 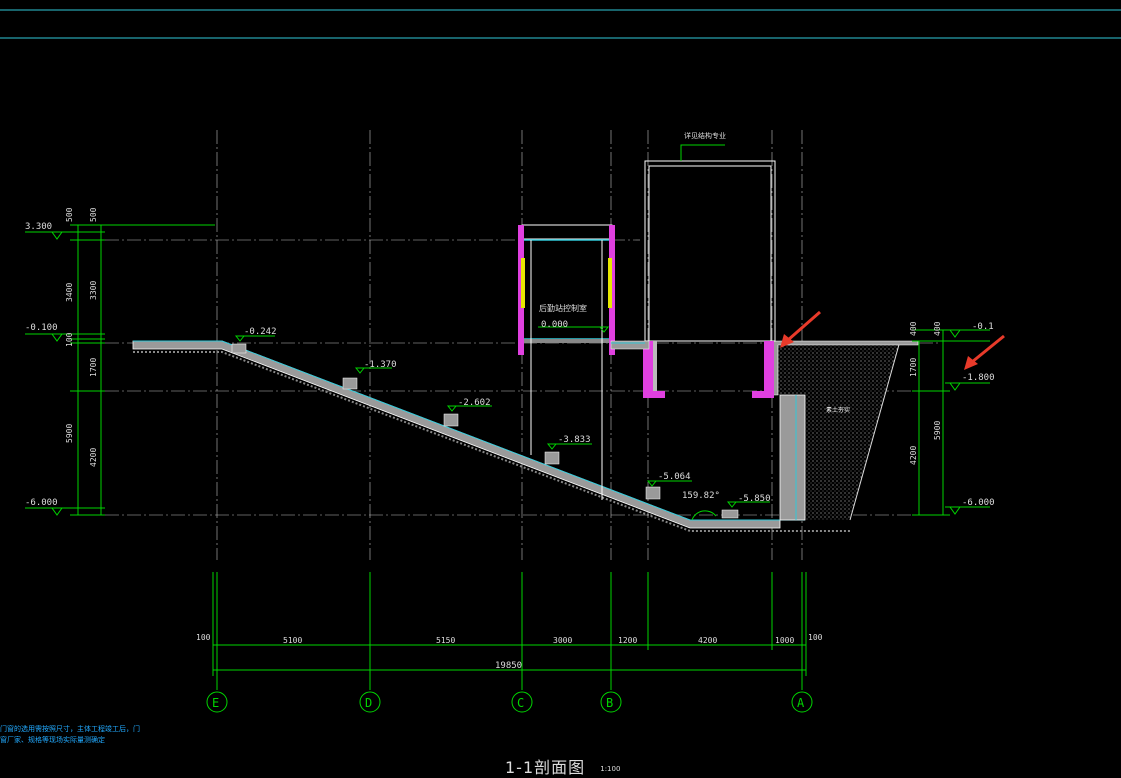 What do you see at coordinates (784, 640) in the screenshot?
I see `bottom-dim-6: 1000` at bounding box center [784, 640].